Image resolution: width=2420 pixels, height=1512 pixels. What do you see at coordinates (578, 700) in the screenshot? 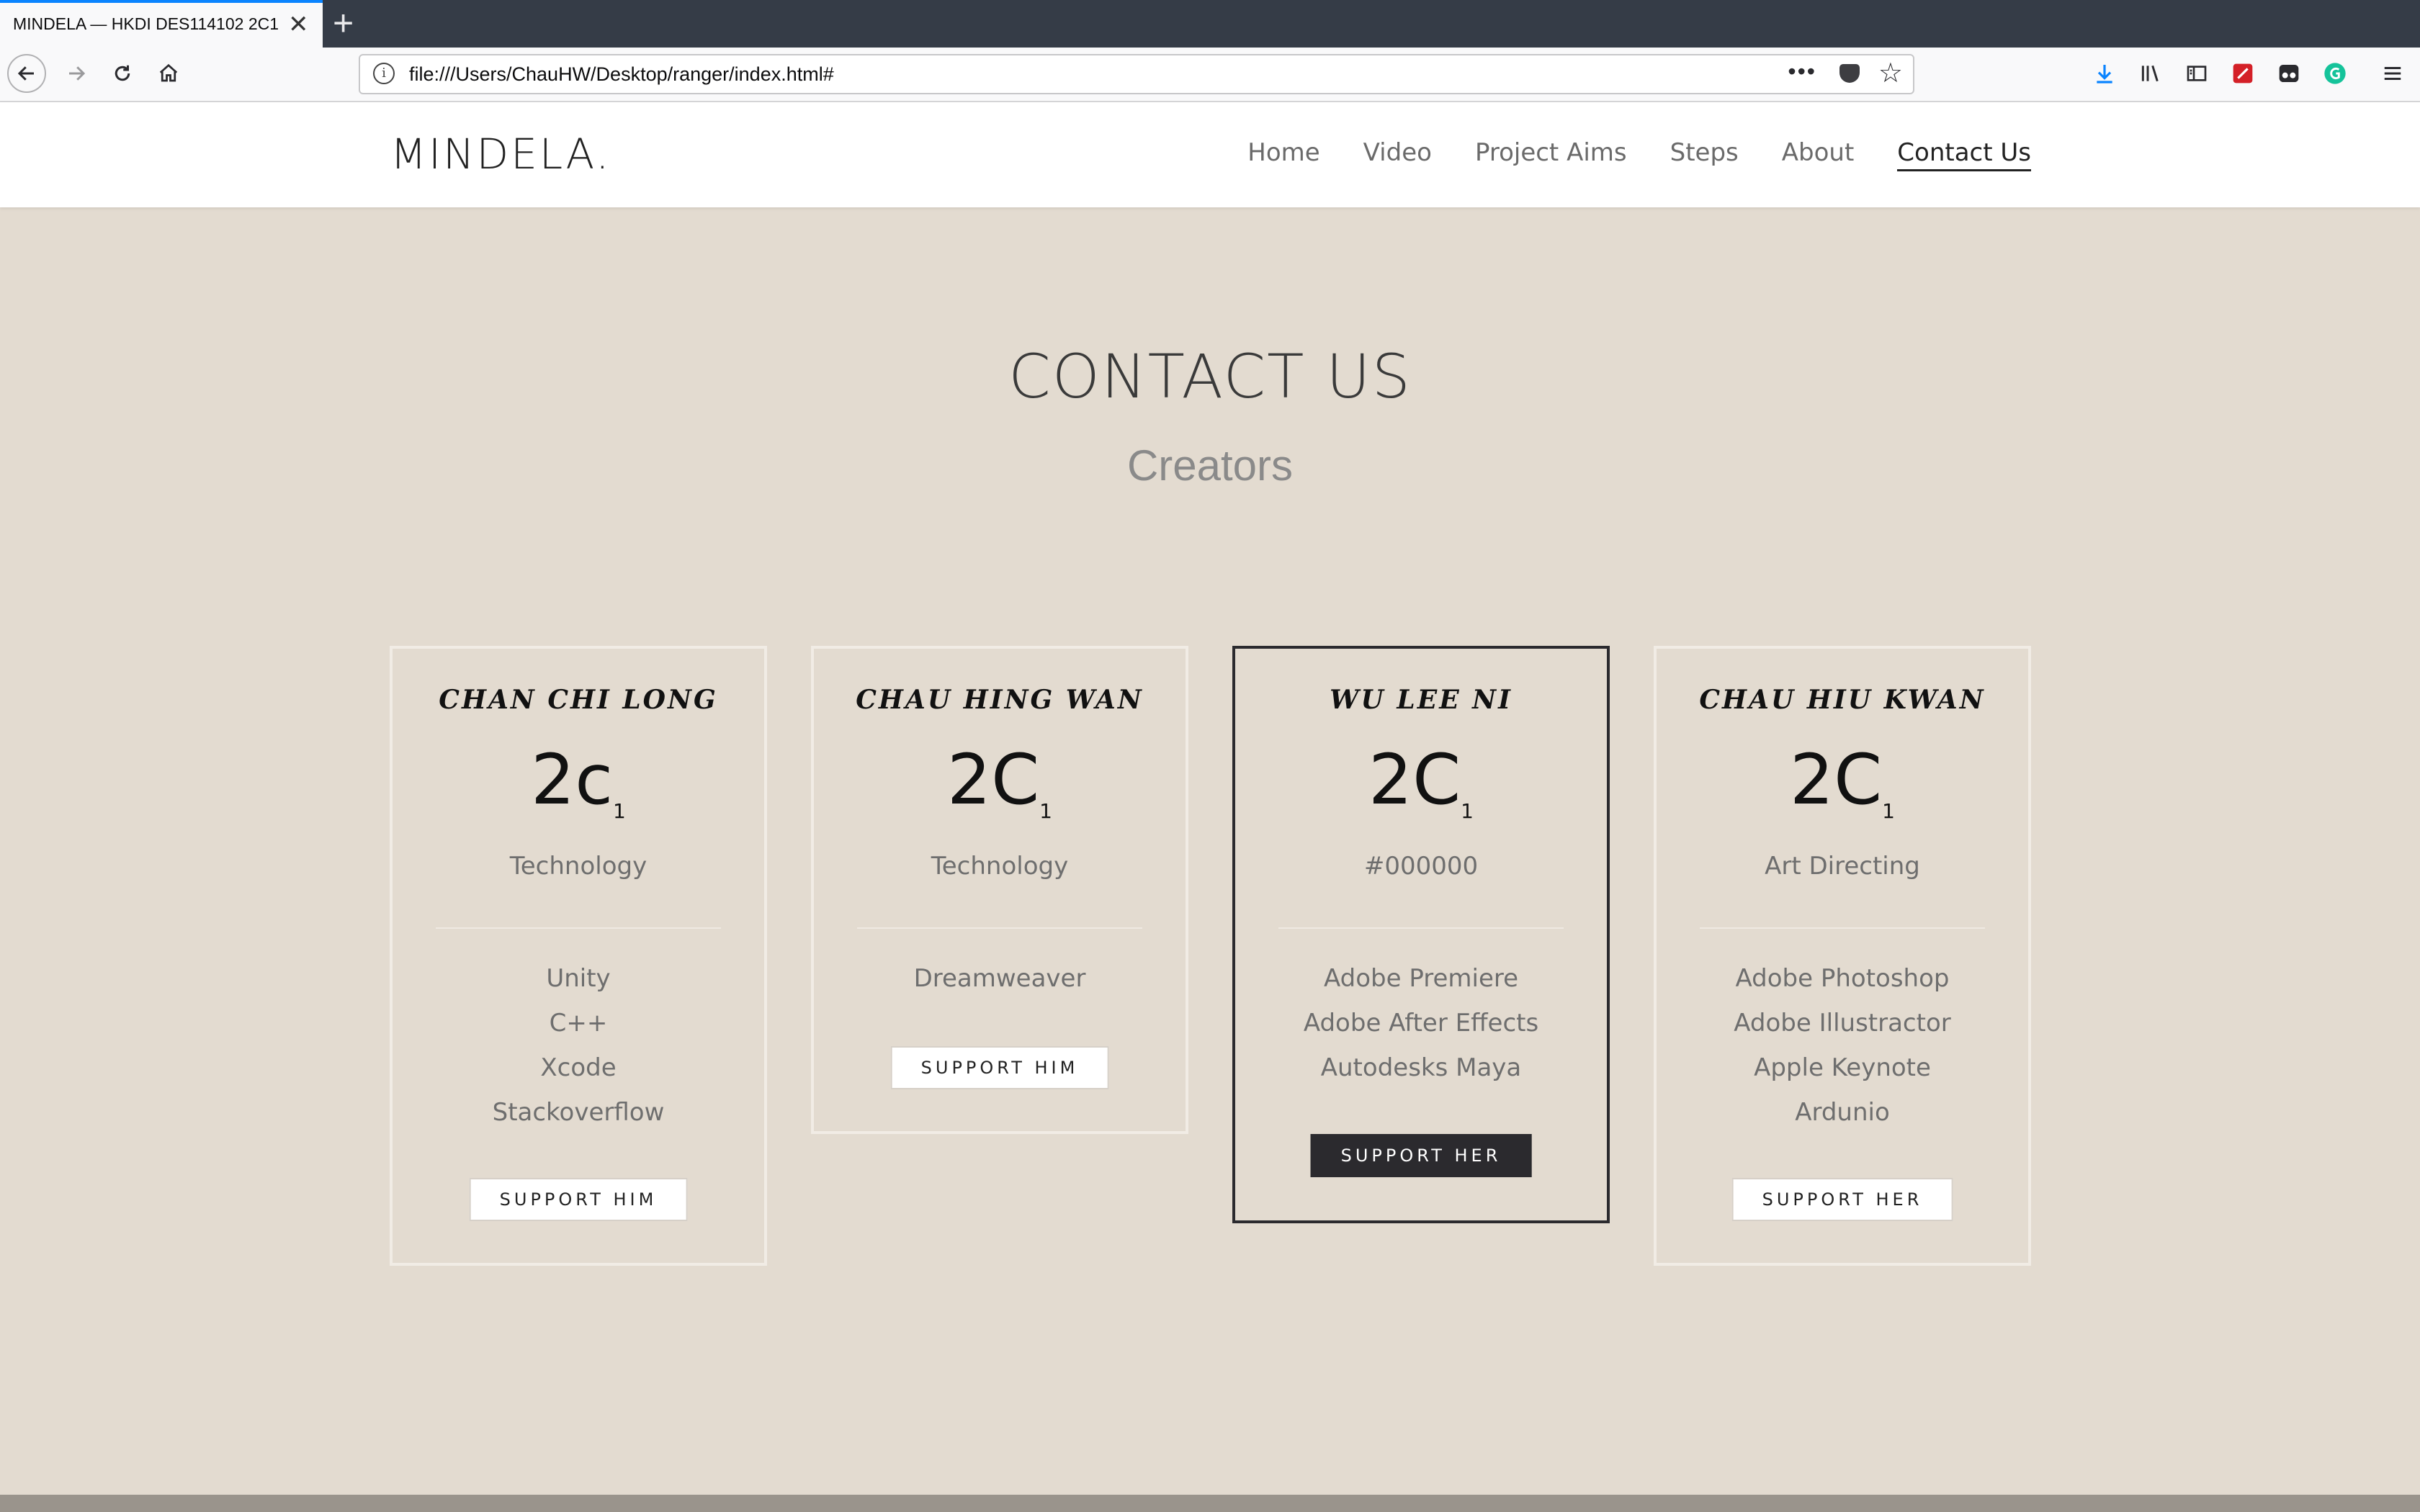
I see `creator-name: CHAN CHI LONG` at bounding box center [578, 700].